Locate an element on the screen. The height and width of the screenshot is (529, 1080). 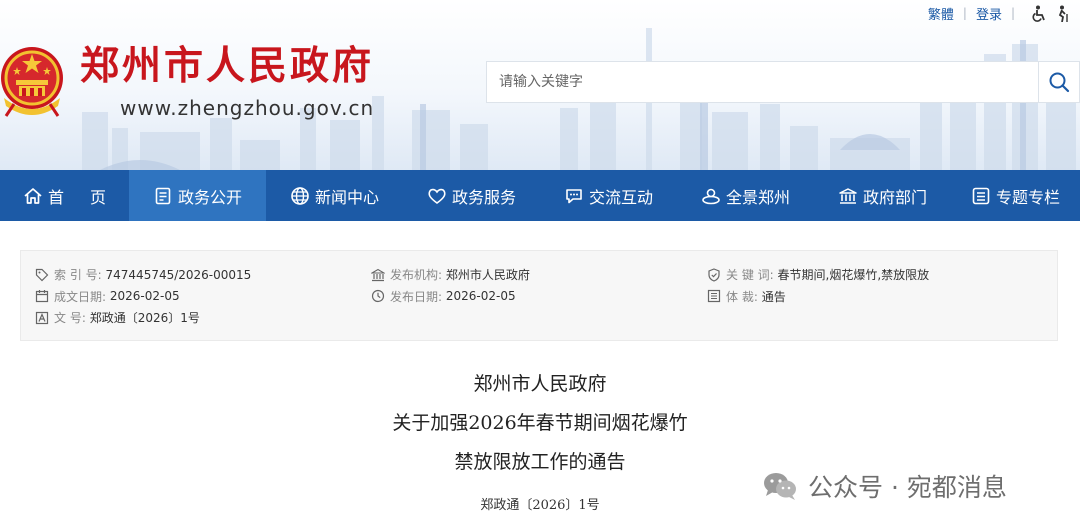
nav-label: 全景郑州 is located at coordinates (757, 197).